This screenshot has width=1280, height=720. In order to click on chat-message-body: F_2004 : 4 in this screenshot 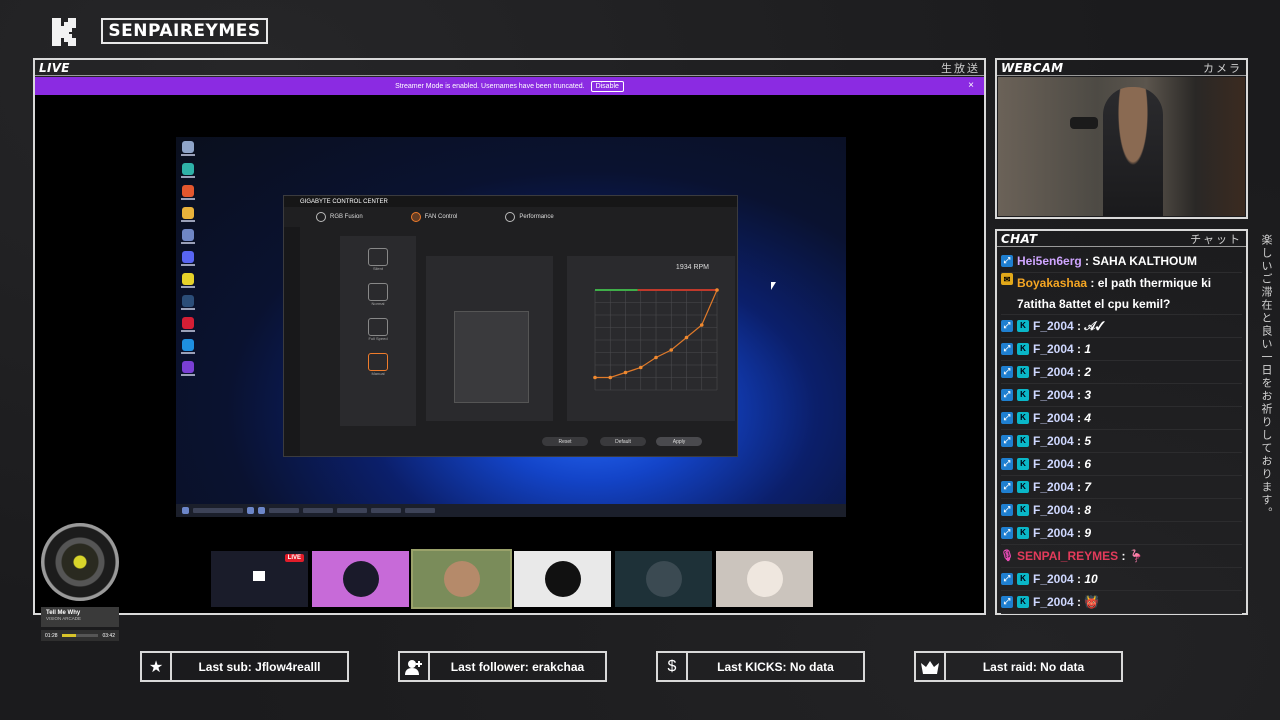, I will do `click(1062, 418)`.